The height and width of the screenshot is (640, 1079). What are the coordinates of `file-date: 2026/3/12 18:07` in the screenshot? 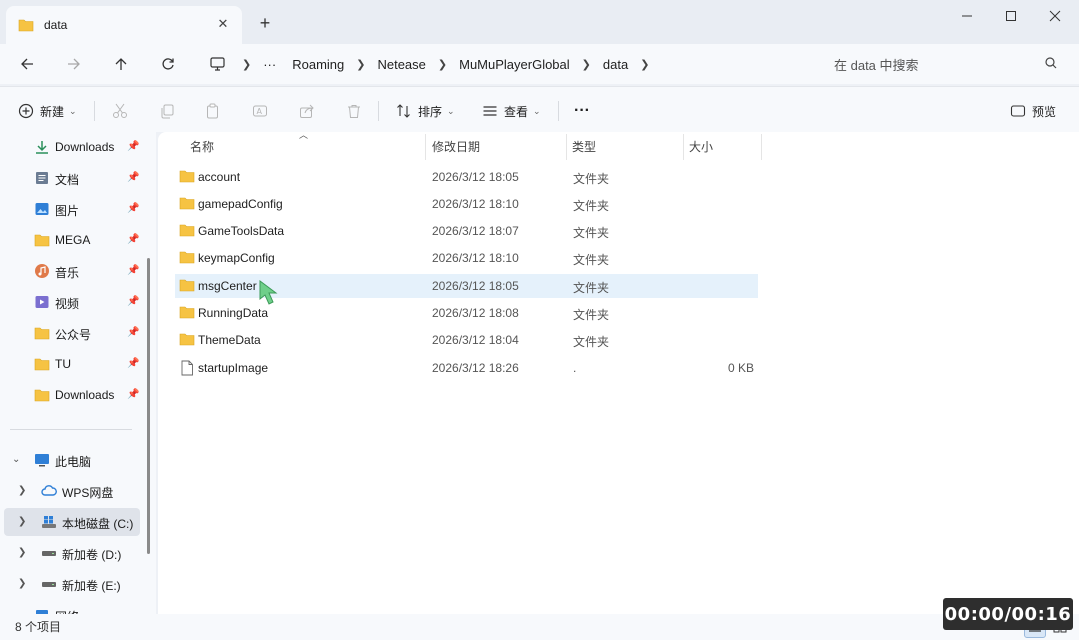 It's located at (475, 231).